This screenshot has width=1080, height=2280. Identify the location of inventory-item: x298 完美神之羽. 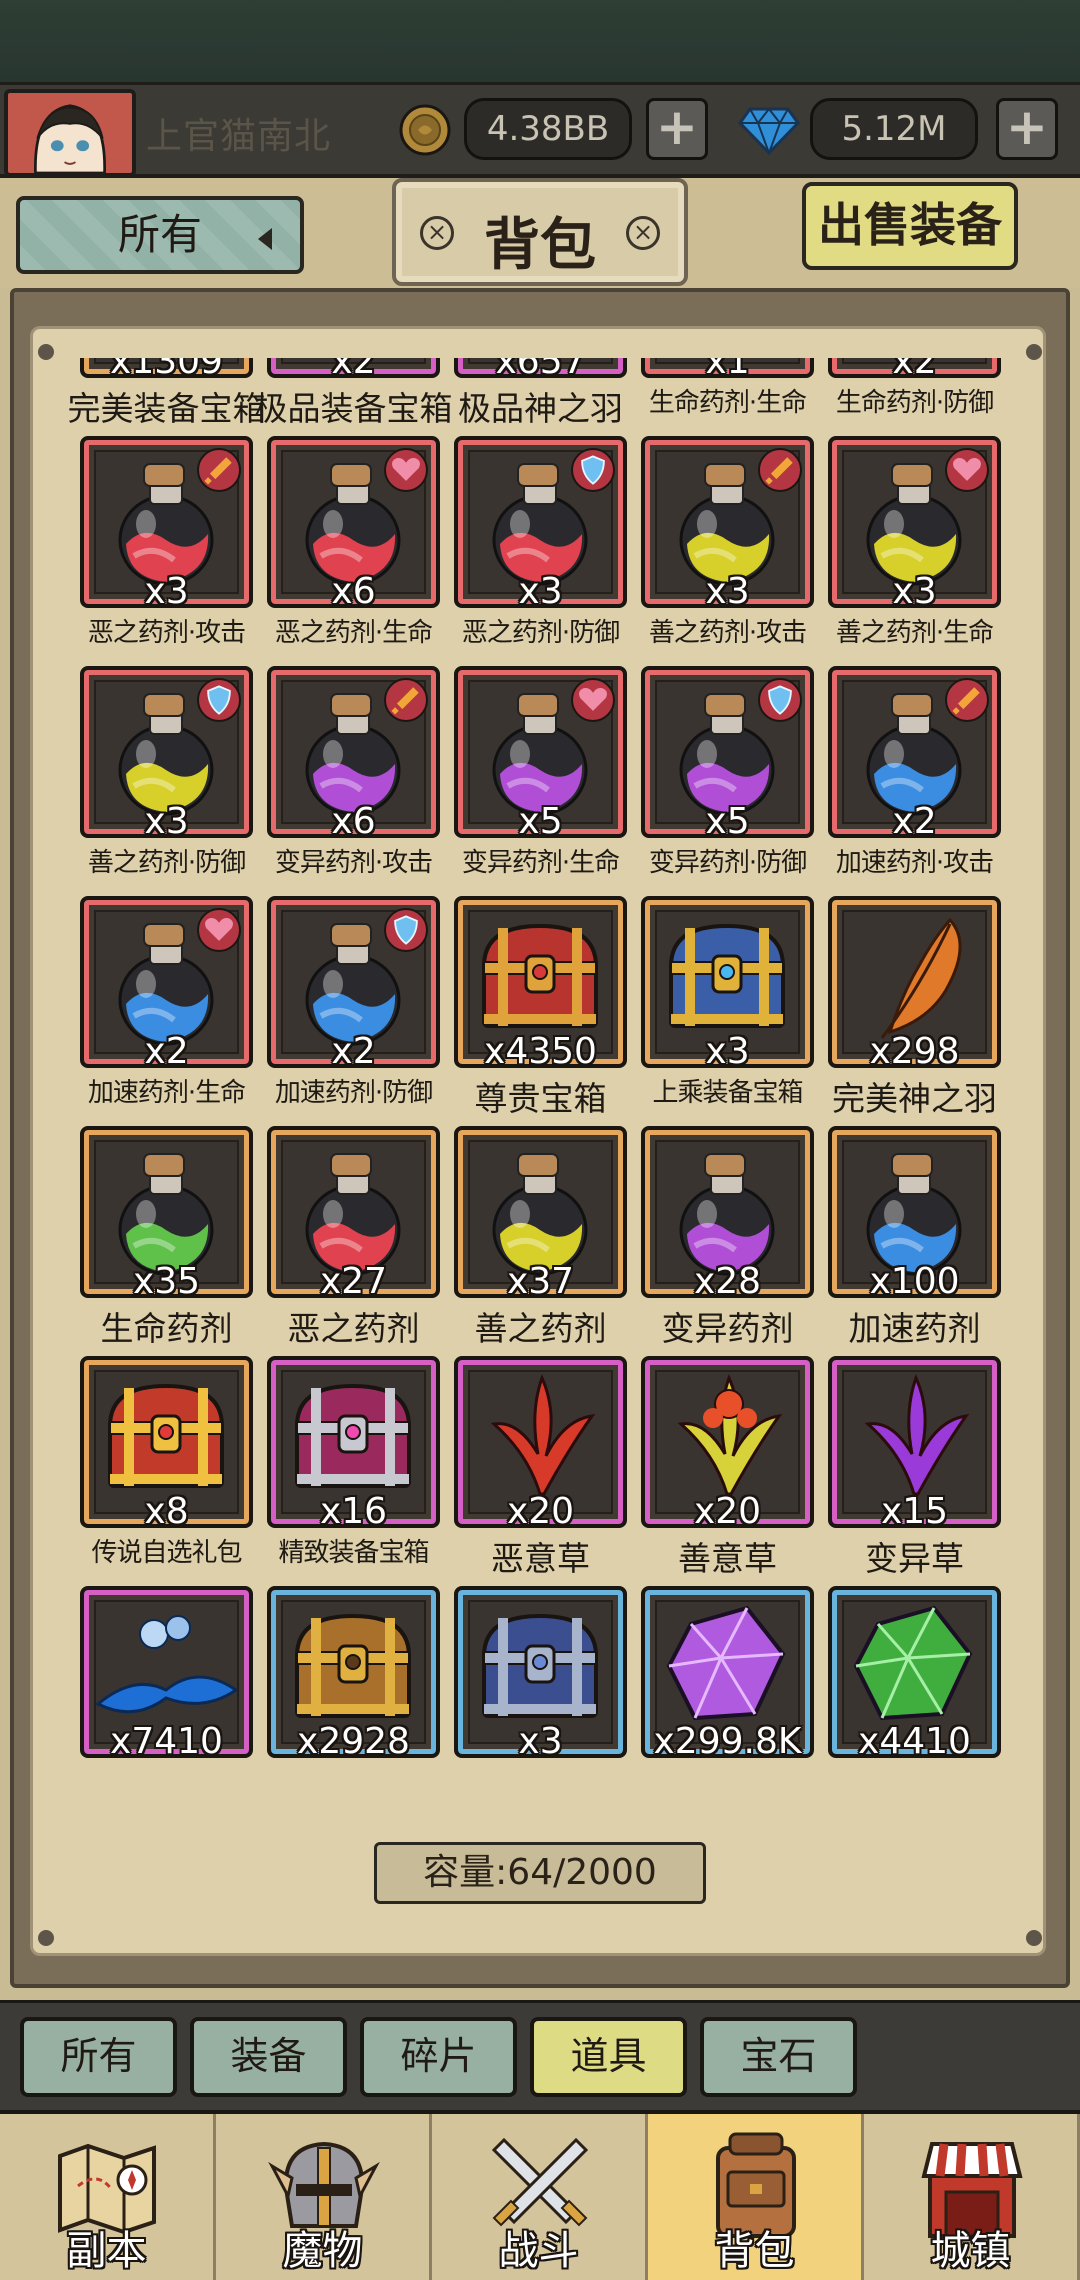
(922, 1012).